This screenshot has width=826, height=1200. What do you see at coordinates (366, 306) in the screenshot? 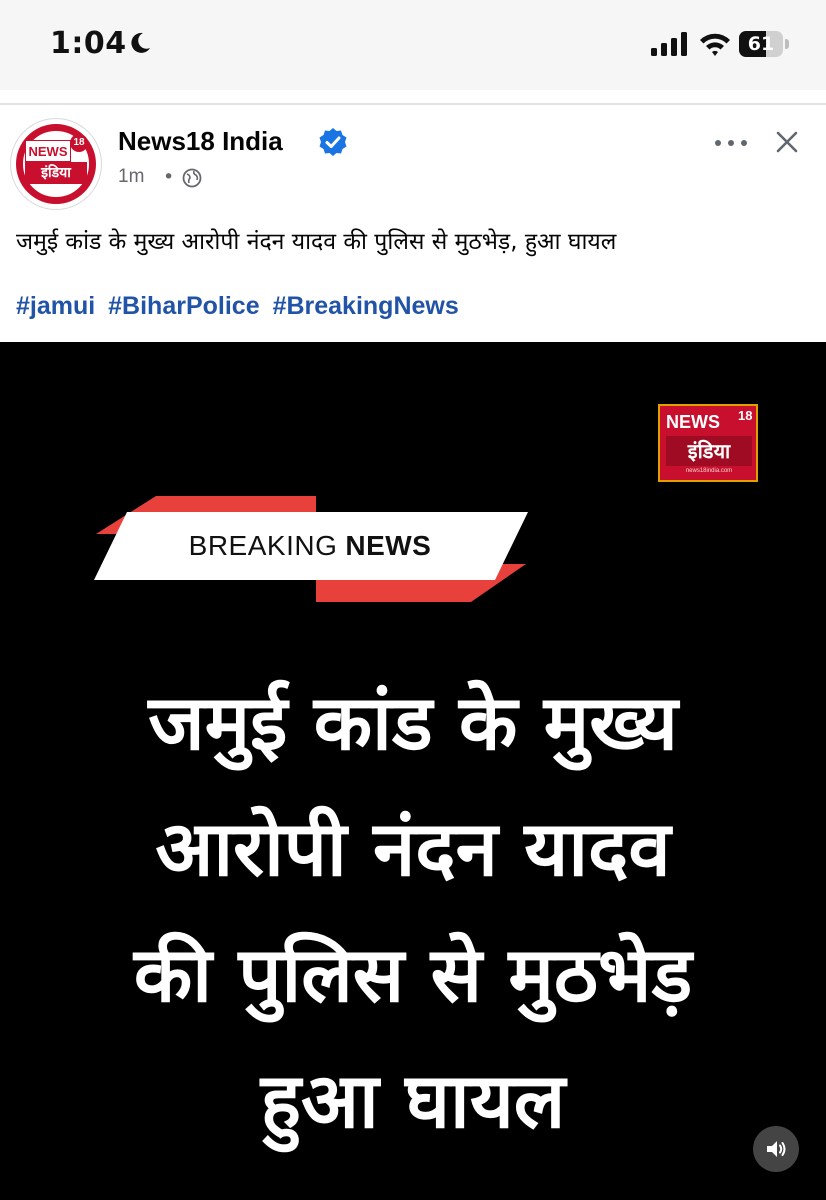
I see `hashtag-link: #BreakingNews` at bounding box center [366, 306].